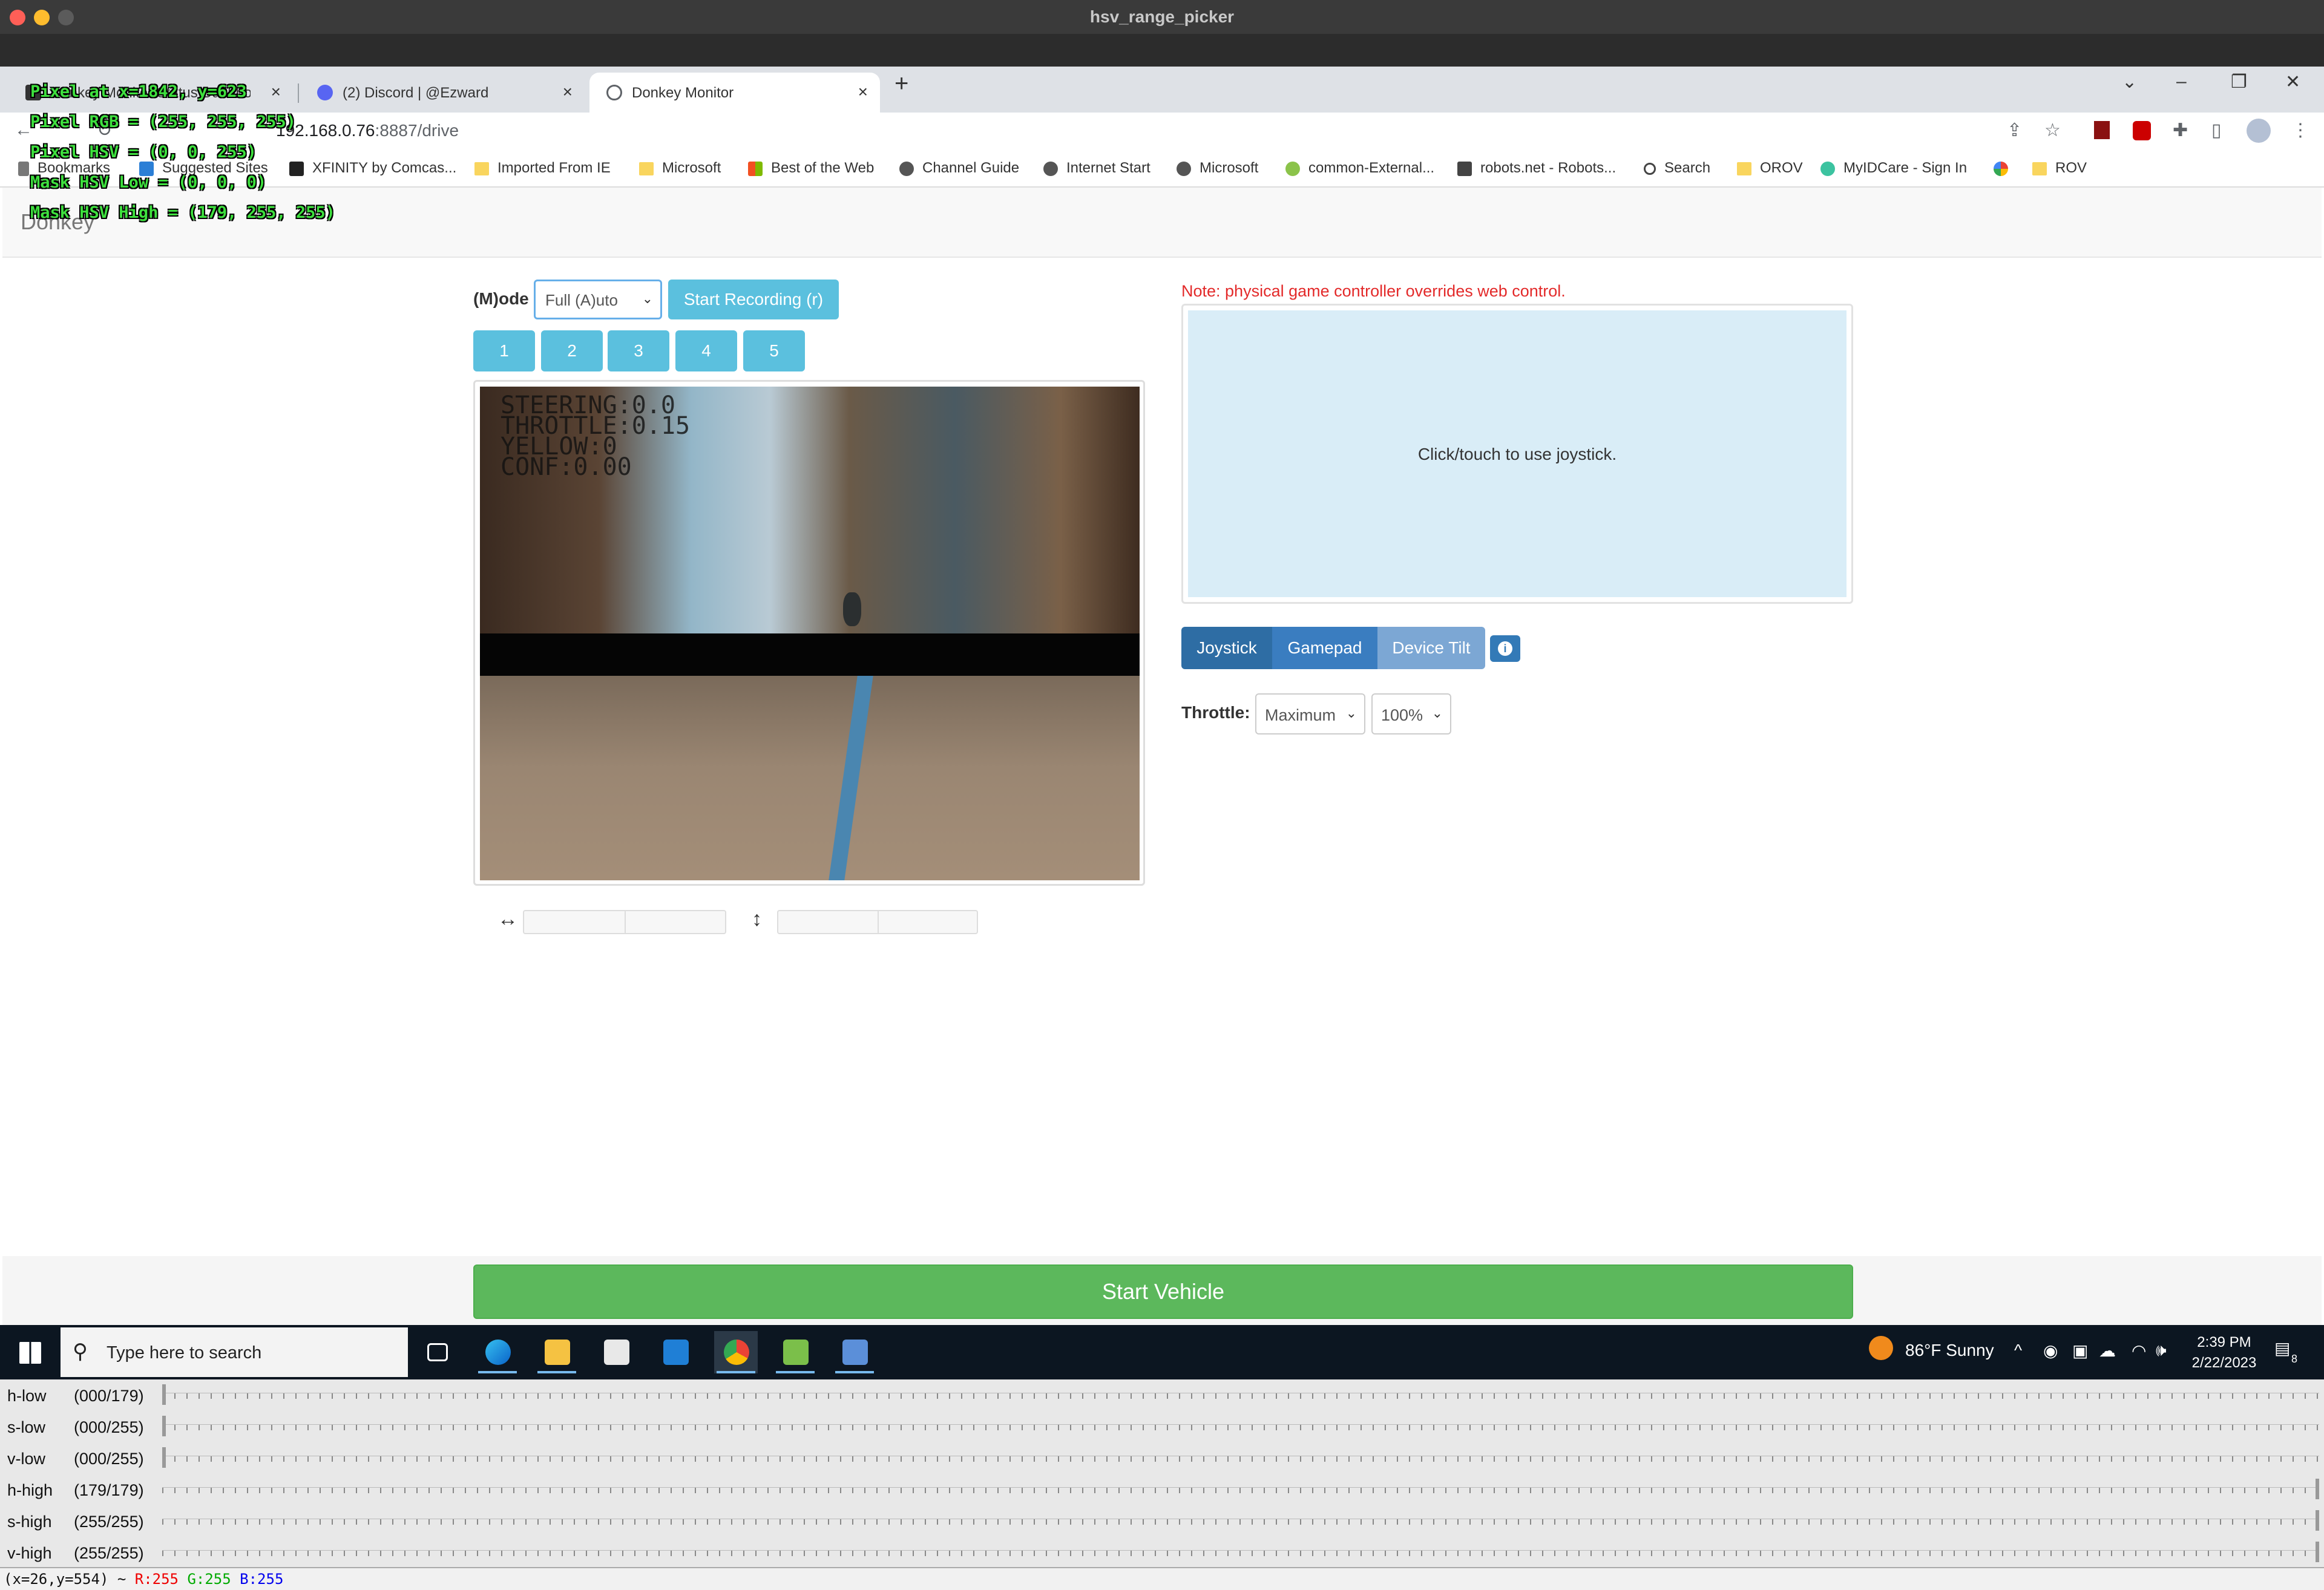 This screenshot has width=2324, height=1590. What do you see at coordinates (2224, 1342) in the screenshot?
I see `clock-time: 2:39 PM` at bounding box center [2224, 1342].